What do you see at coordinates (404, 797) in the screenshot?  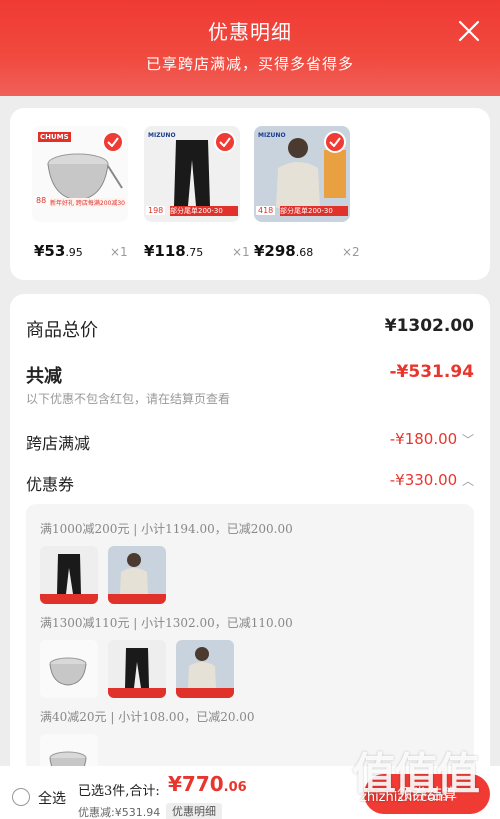 I see `watermark-url: zhizhizhi.com` at bounding box center [404, 797].